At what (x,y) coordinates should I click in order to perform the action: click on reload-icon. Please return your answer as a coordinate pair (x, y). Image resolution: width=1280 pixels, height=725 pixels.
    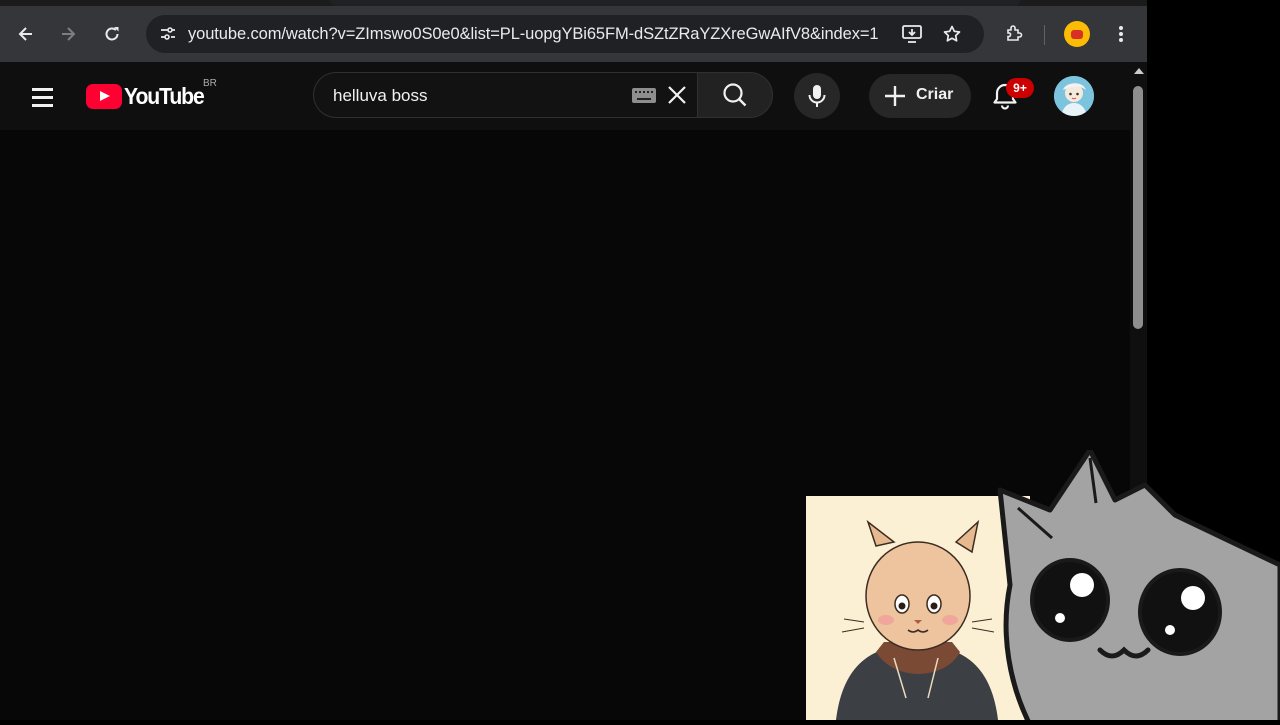
    Looking at the image, I should click on (112, 34).